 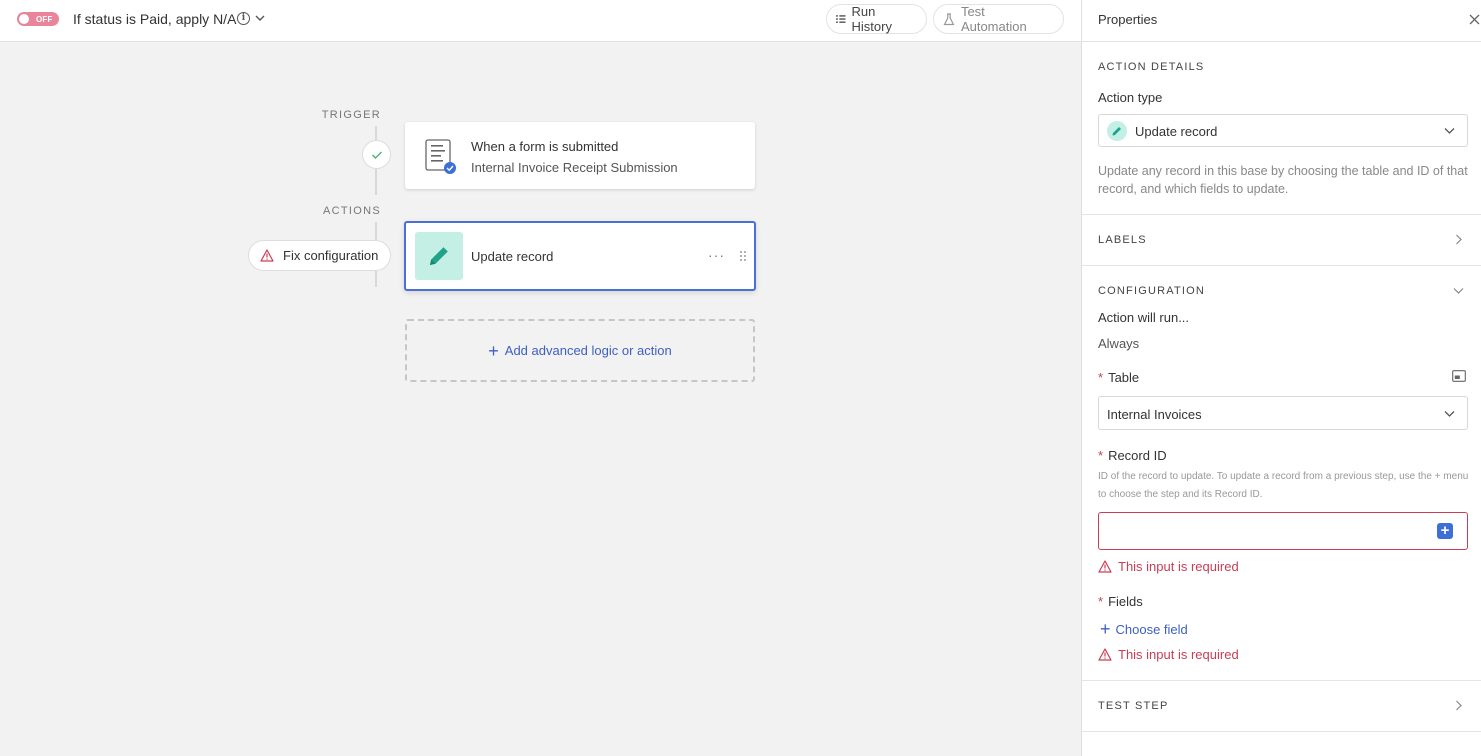 What do you see at coordinates (512, 256) in the screenshot?
I see `action-title: Update record` at bounding box center [512, 256].